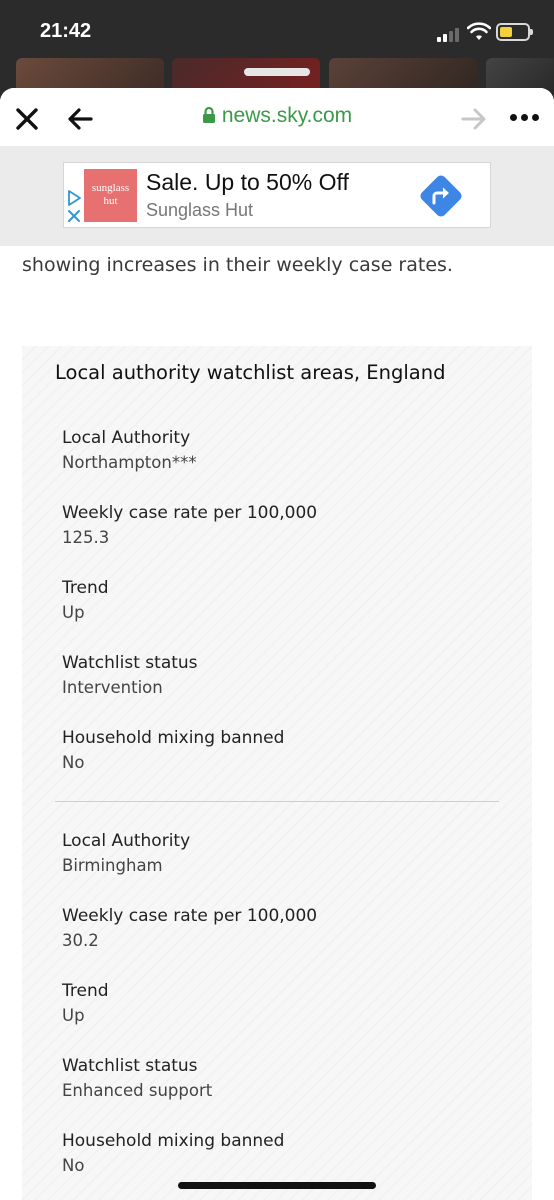 The image size is (554, 1200). Describe the element at coordinates (526, 119) in the screenshot. I see `more-horizontal-icon` at that location.